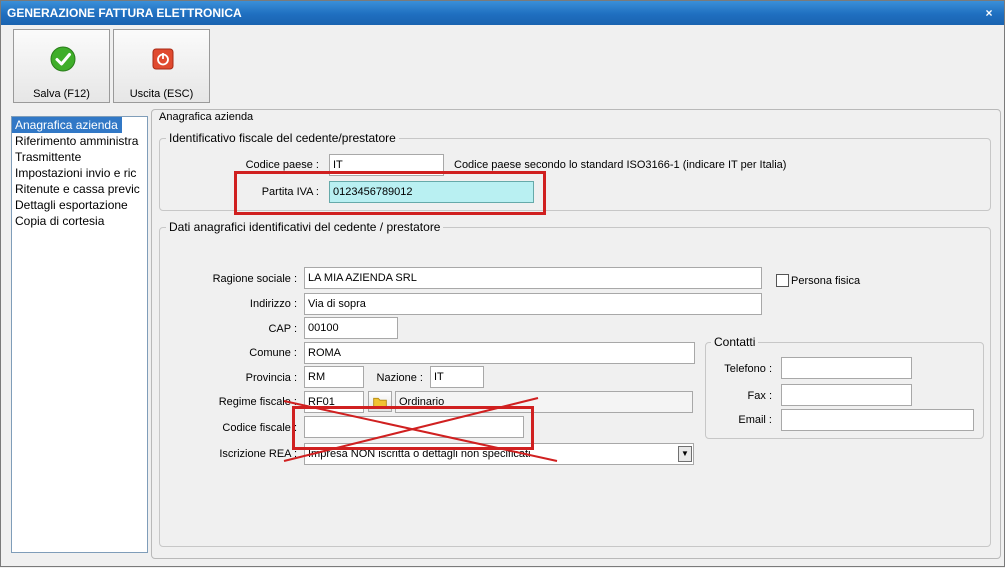 The height and width of the screenshot is (568, 1005). What do you see at coordinates (334, 377) in the screenshot?
I see `province-field: RM` at bounding box center [334, 377].